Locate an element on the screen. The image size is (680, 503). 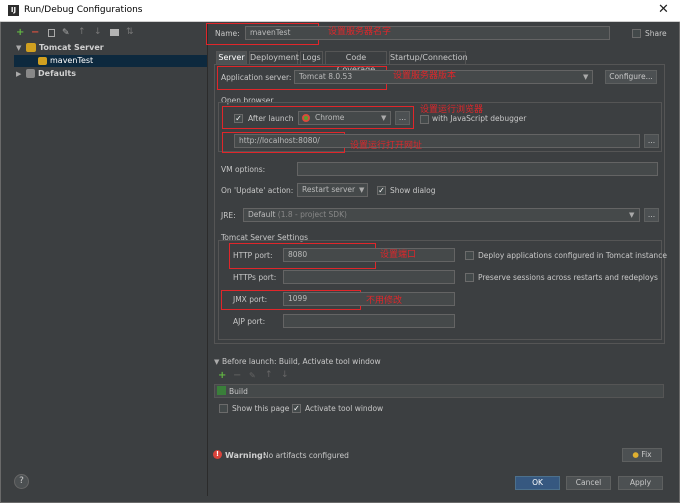
wrench-icon: ✎ is located at coordinates (66, 33).